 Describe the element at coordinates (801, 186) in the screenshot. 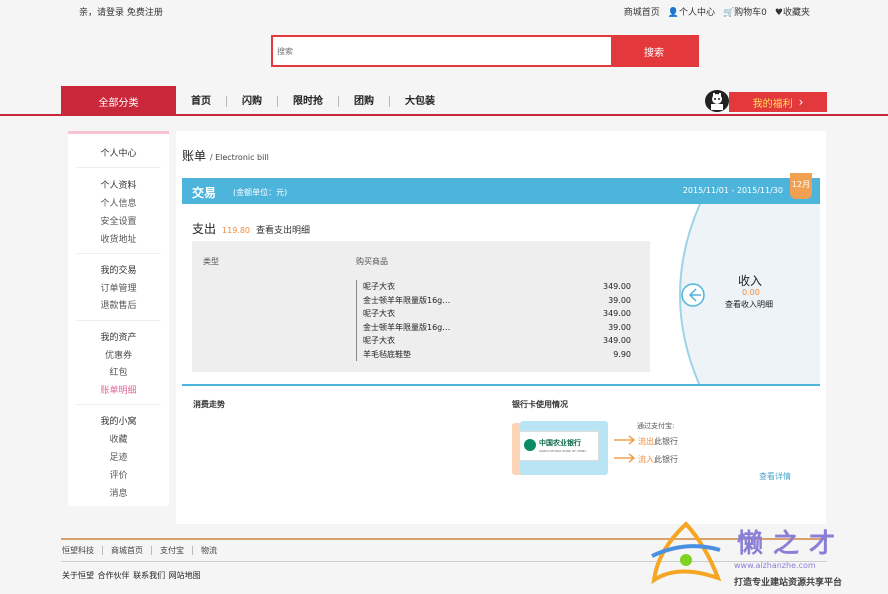

I see `month-badge: 12月` at that location.